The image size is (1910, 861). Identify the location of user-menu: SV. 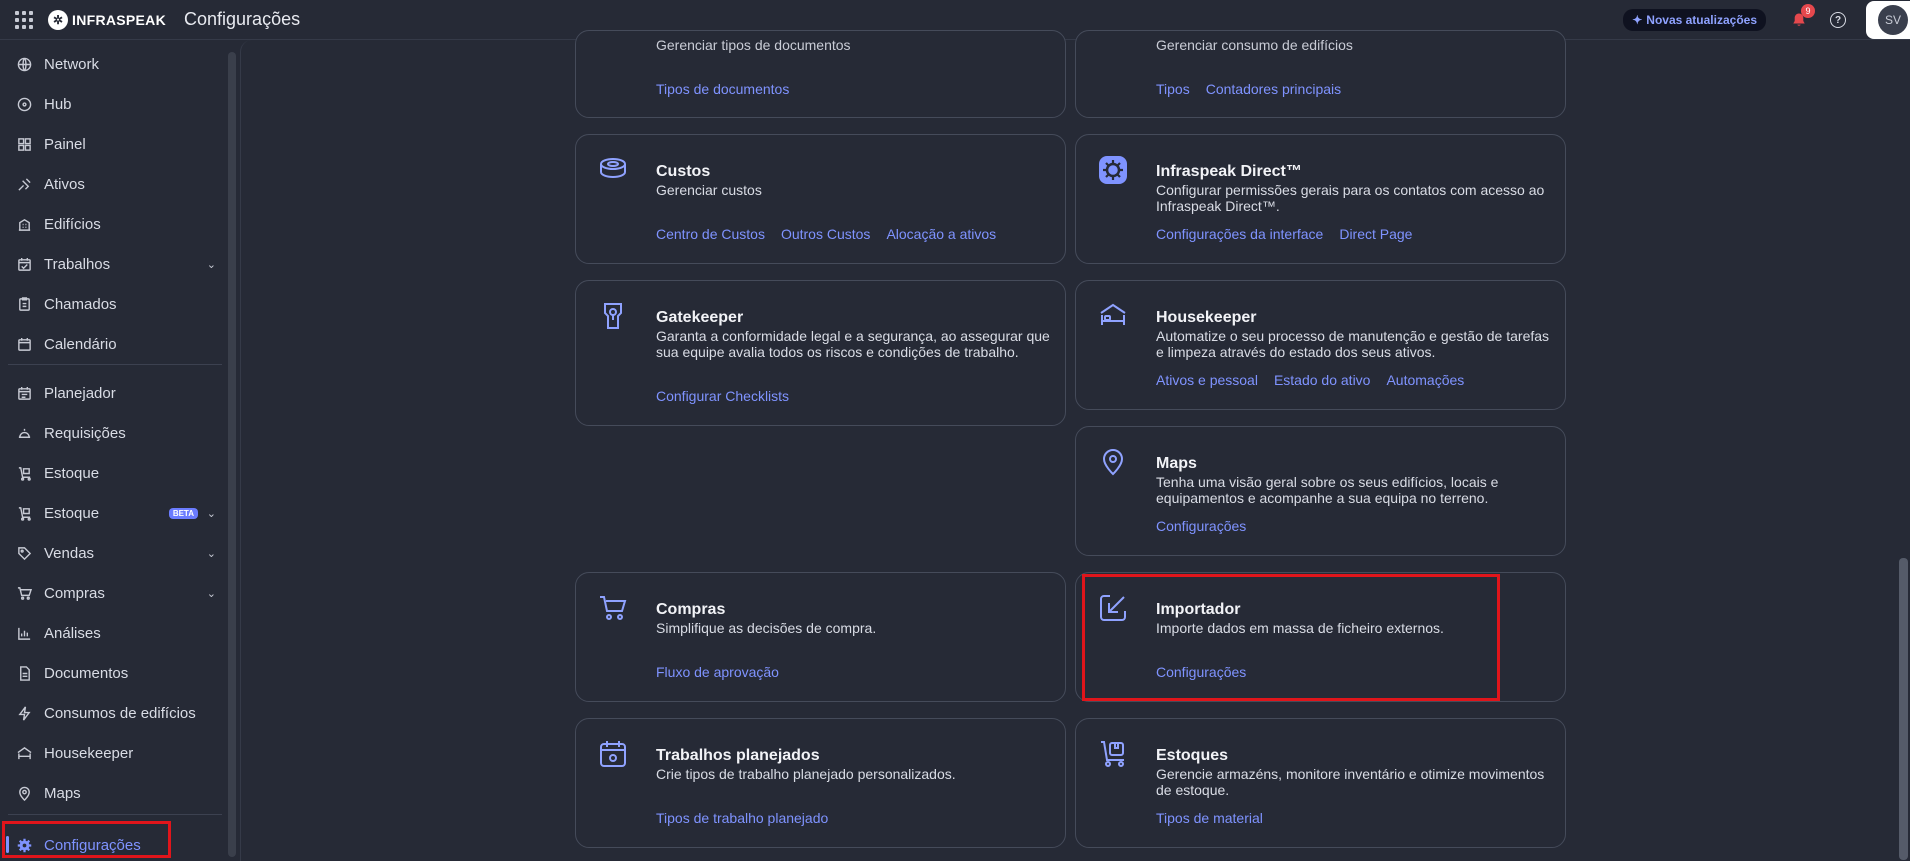
(1888, 20).